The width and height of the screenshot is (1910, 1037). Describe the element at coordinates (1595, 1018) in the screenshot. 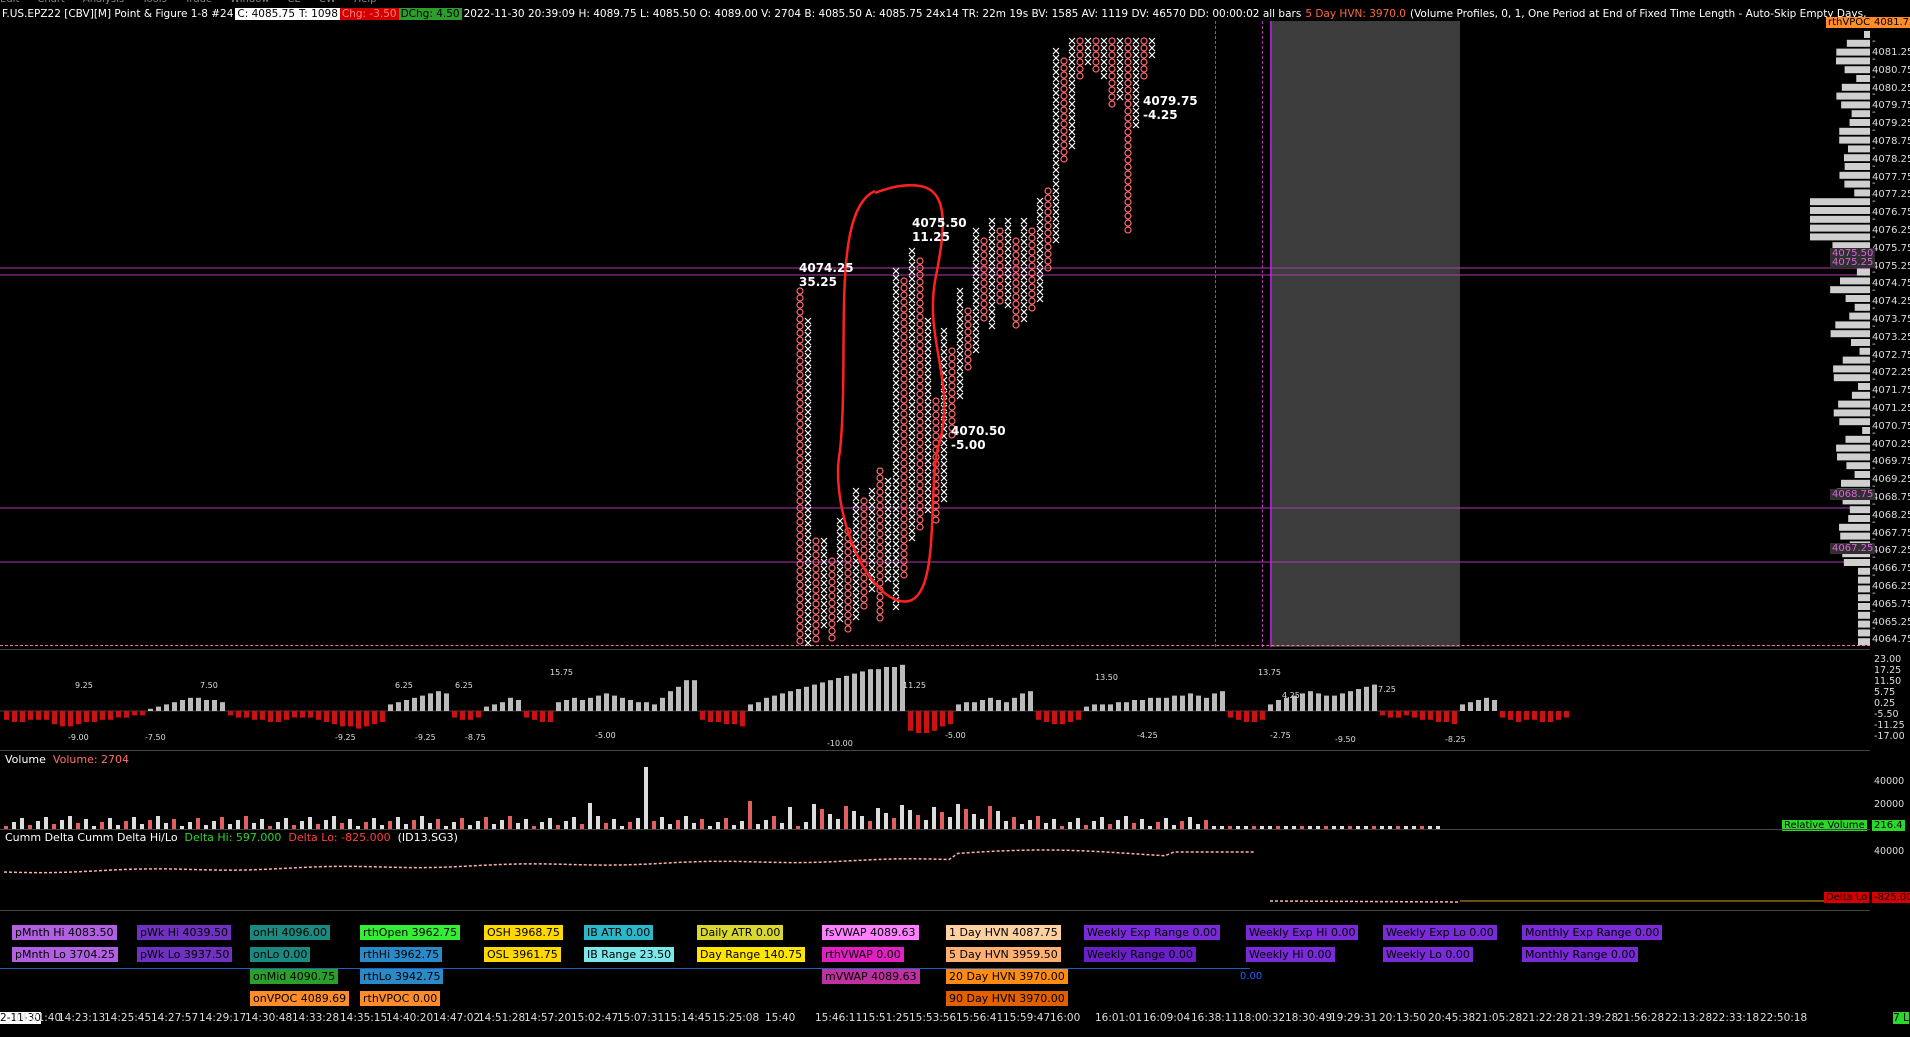

I see `time-axis-tick: 21:39:28` at that location.